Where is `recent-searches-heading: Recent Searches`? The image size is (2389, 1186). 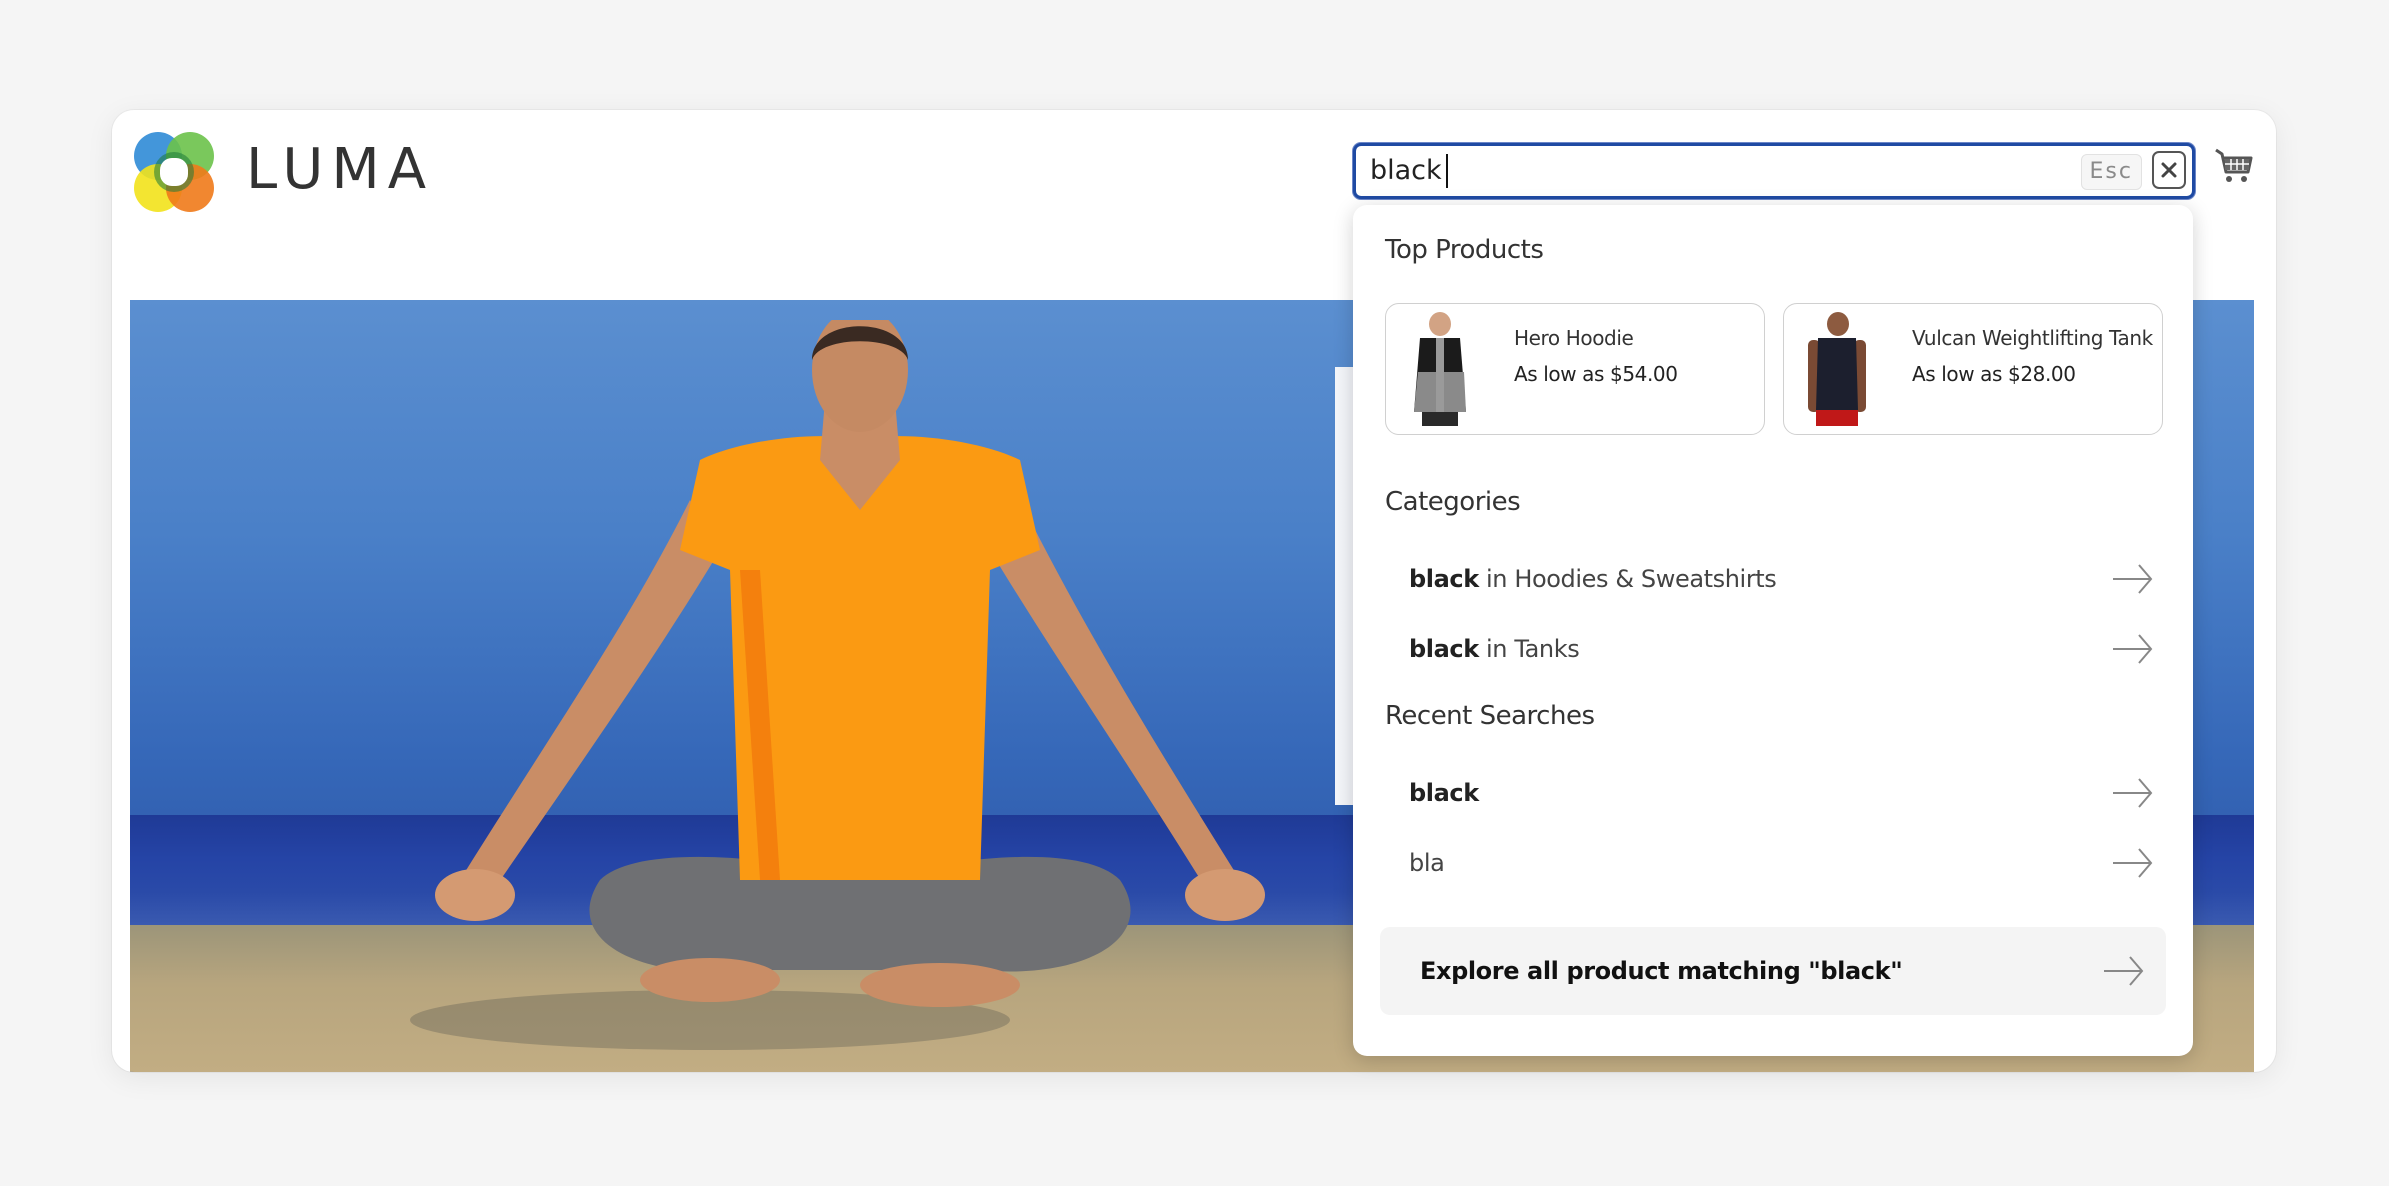
recent-searches-heading: Recent Searches is located at coordinates (1490, 716).